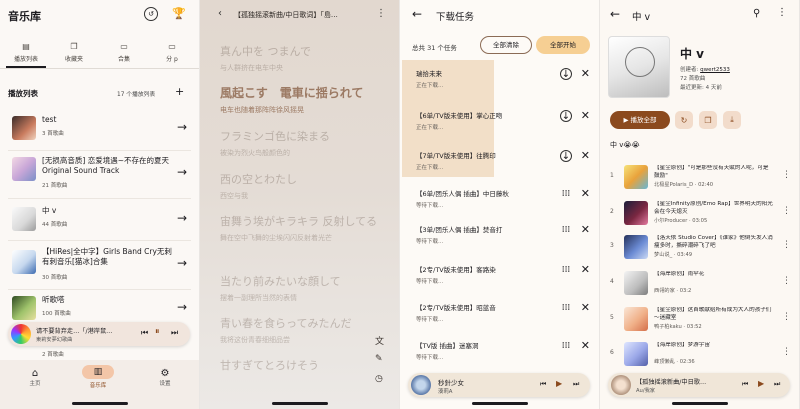 The height and width of the screenshot is (409, 800). I want to click on add-playlist-icon: +, so click(179, 91).